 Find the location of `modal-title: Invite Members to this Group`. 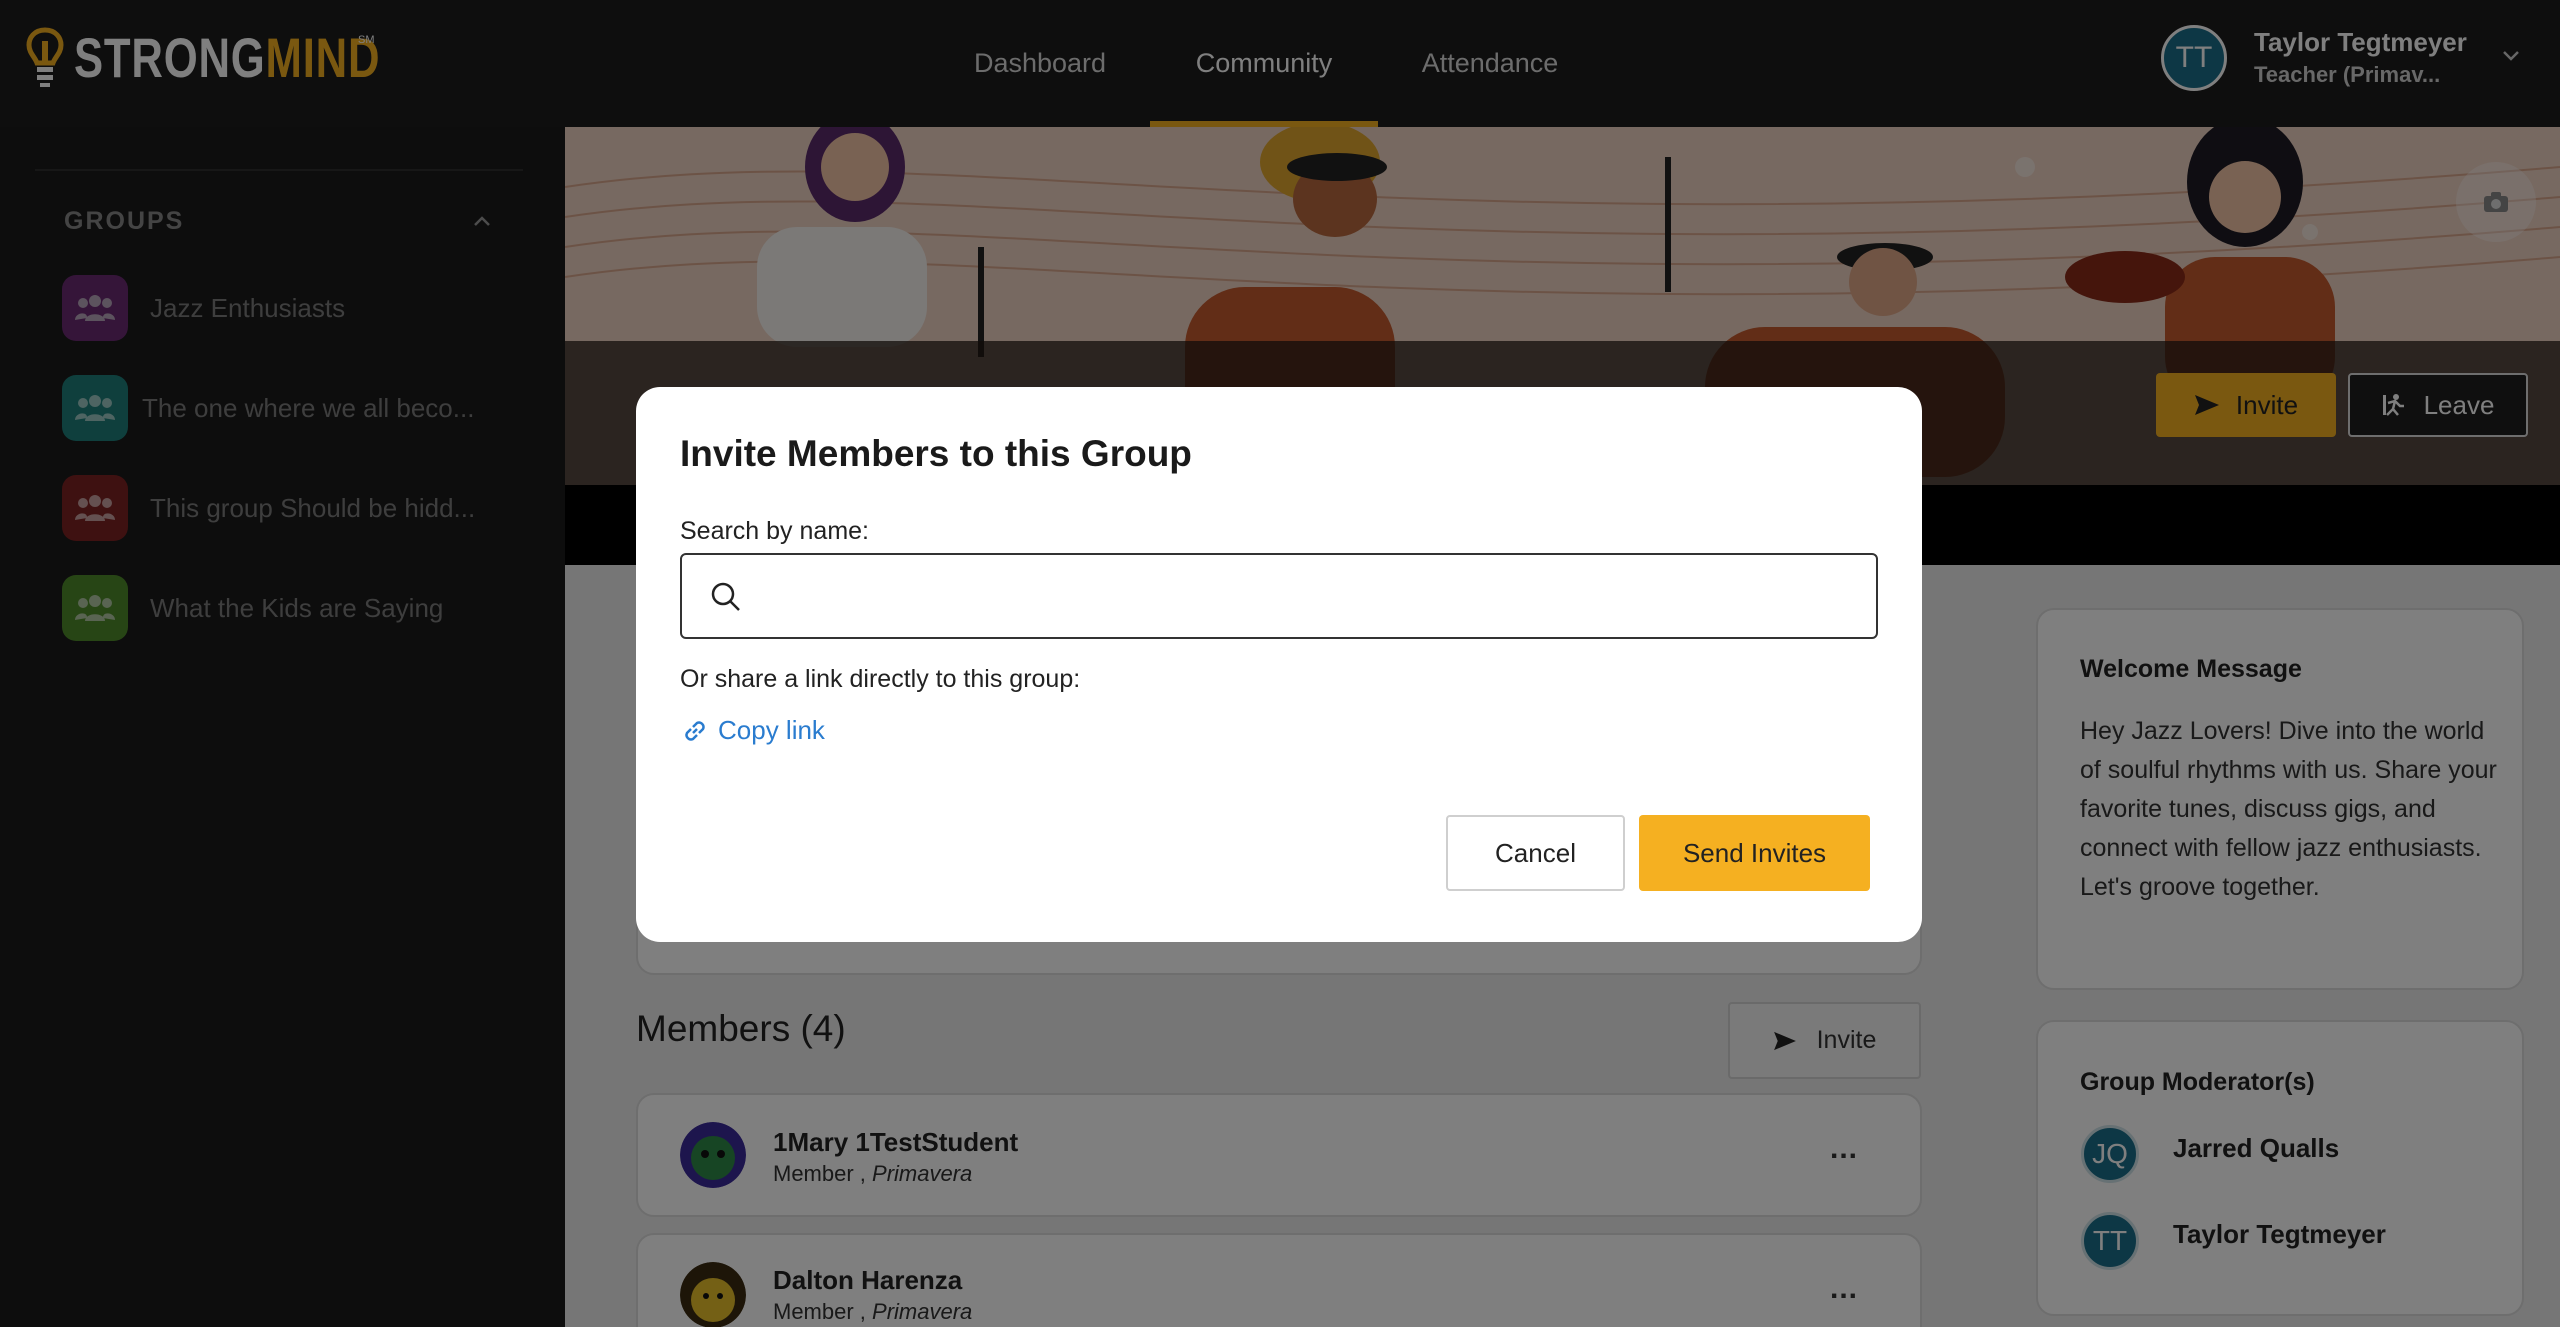

modal-title: Invite Members to this Group is located at coordinates (936, 453).